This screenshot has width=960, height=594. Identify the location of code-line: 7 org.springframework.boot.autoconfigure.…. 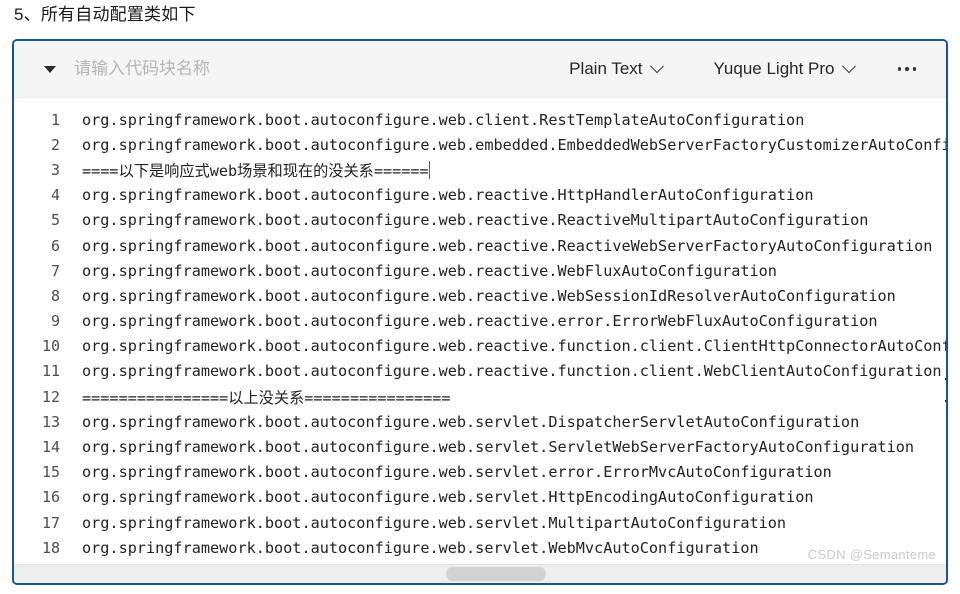
(480, 270).